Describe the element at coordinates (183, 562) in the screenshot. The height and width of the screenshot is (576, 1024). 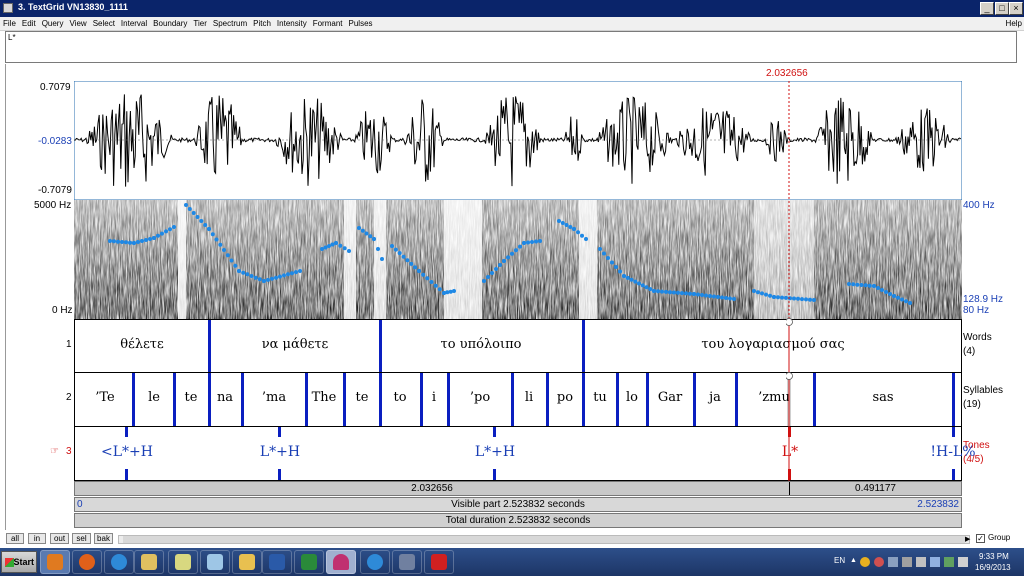
I see `folder-icon` at that location.